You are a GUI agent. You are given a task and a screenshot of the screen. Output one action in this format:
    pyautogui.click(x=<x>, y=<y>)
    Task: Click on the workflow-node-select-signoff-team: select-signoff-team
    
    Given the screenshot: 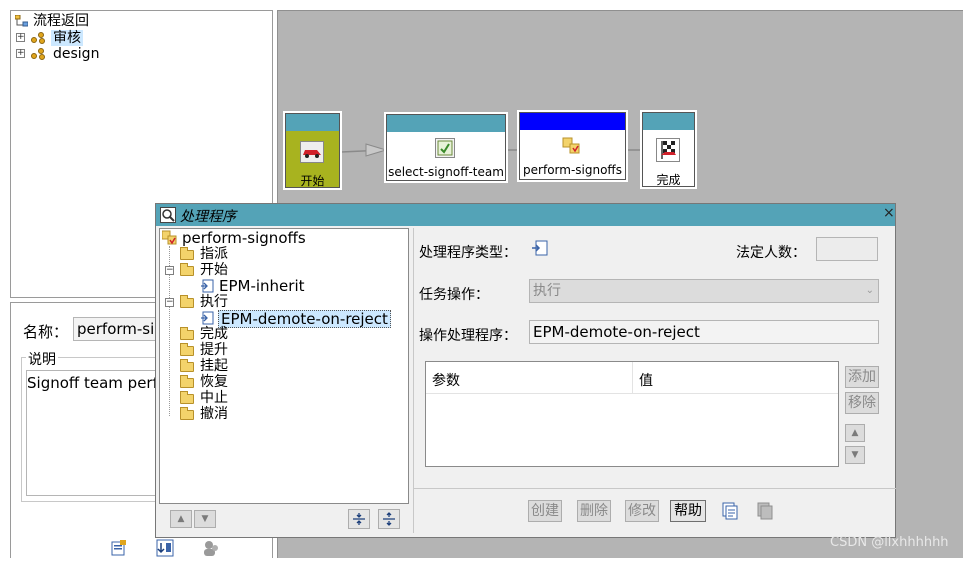 What is the action you would take?
    pyautogui.click(x=446, y=147)
    